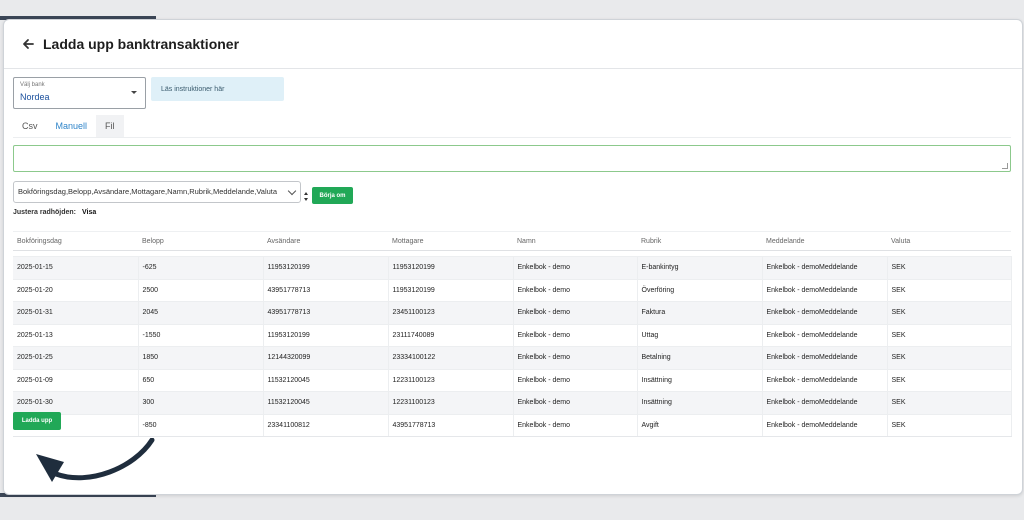 The width and height of the screenshot is (1024, 520). What do you see at coordinates (201, 267) in the screenshot?
I see `table-cell: -625` at bounding box center [201, 267].